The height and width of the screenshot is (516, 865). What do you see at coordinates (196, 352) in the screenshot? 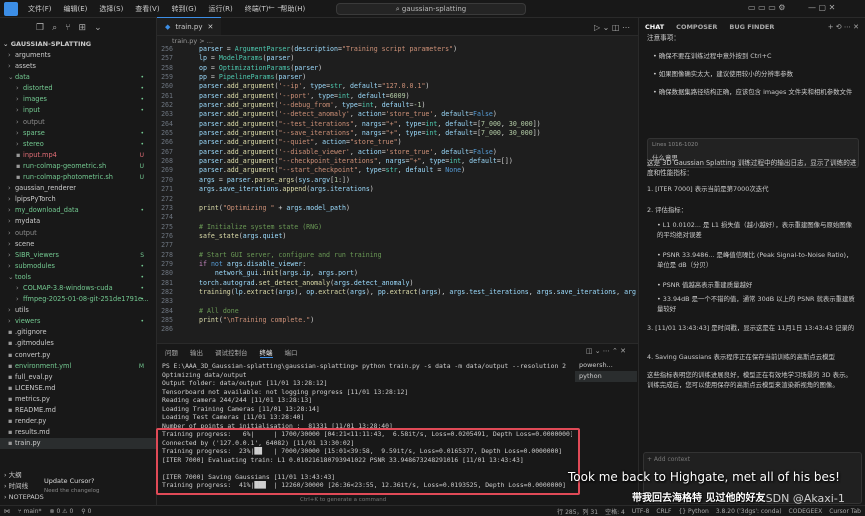
I see `panel-tab: 输出` at bounding box center [196, 352].